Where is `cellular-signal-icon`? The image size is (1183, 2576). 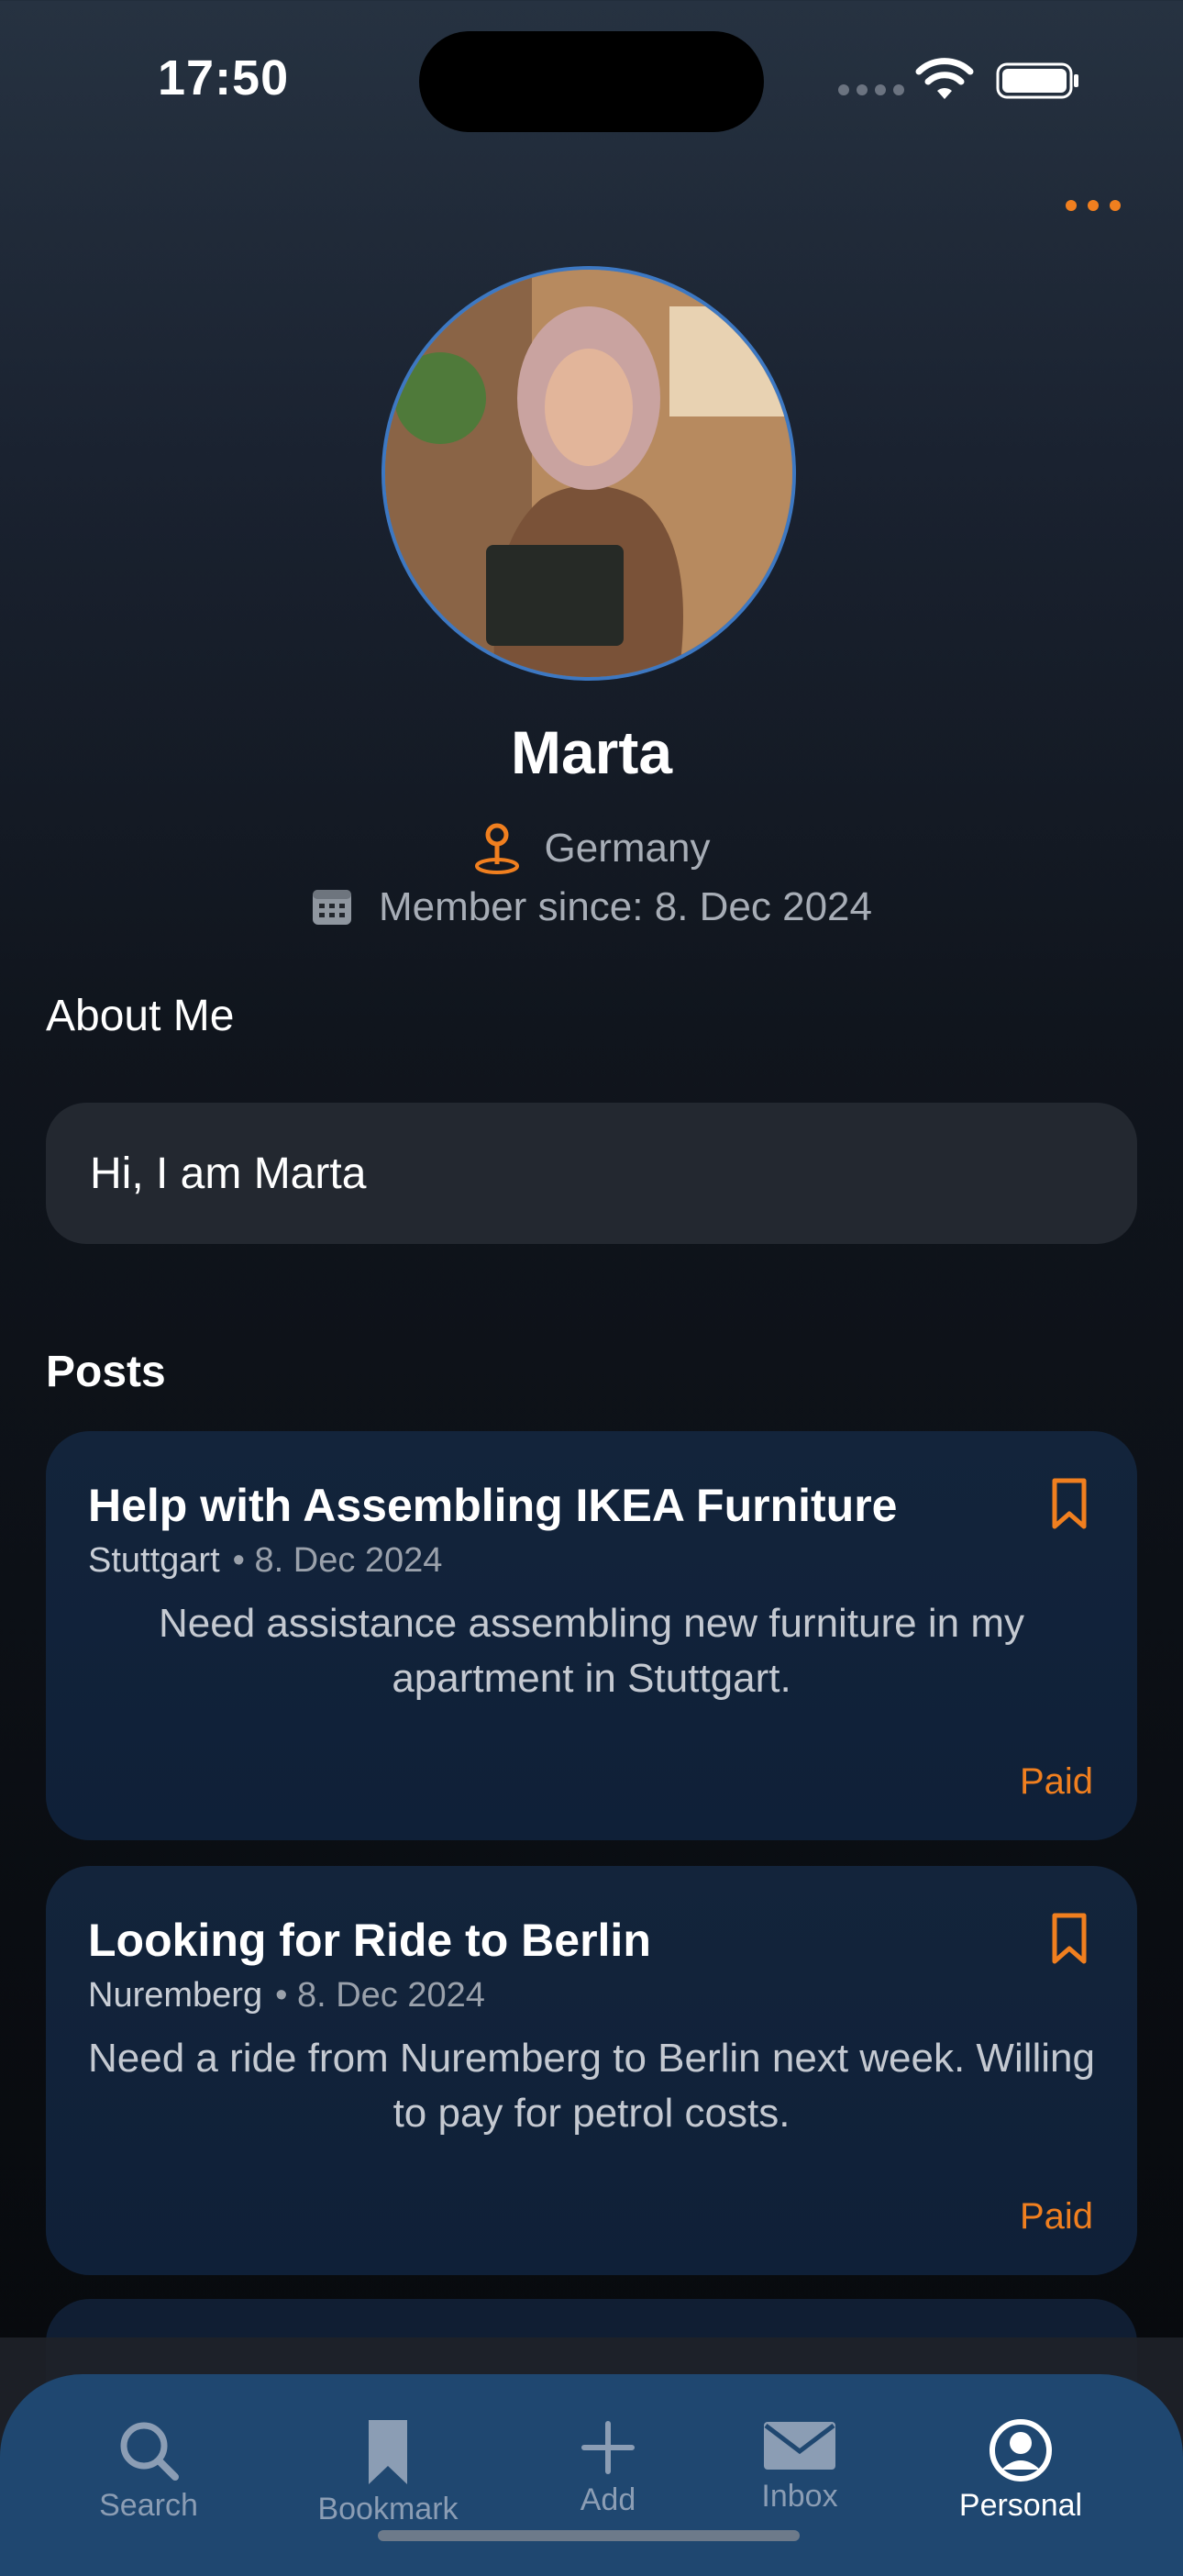
cellular-signal-icon is located at coordinates (871, 89).